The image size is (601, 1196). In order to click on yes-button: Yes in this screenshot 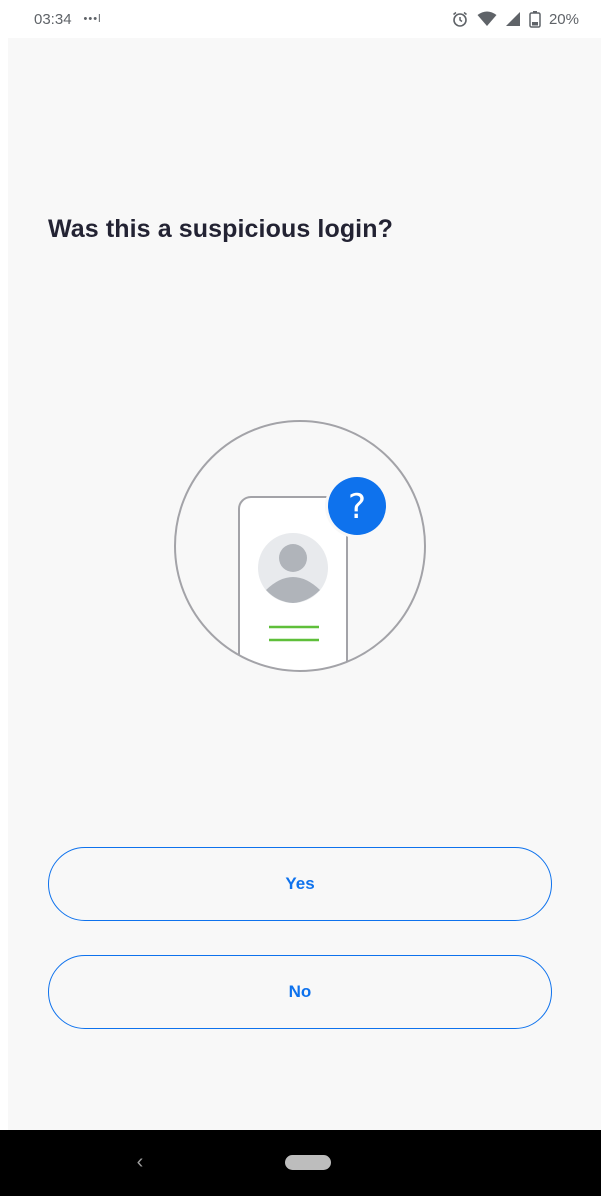, I will do `click(300, 884)`.